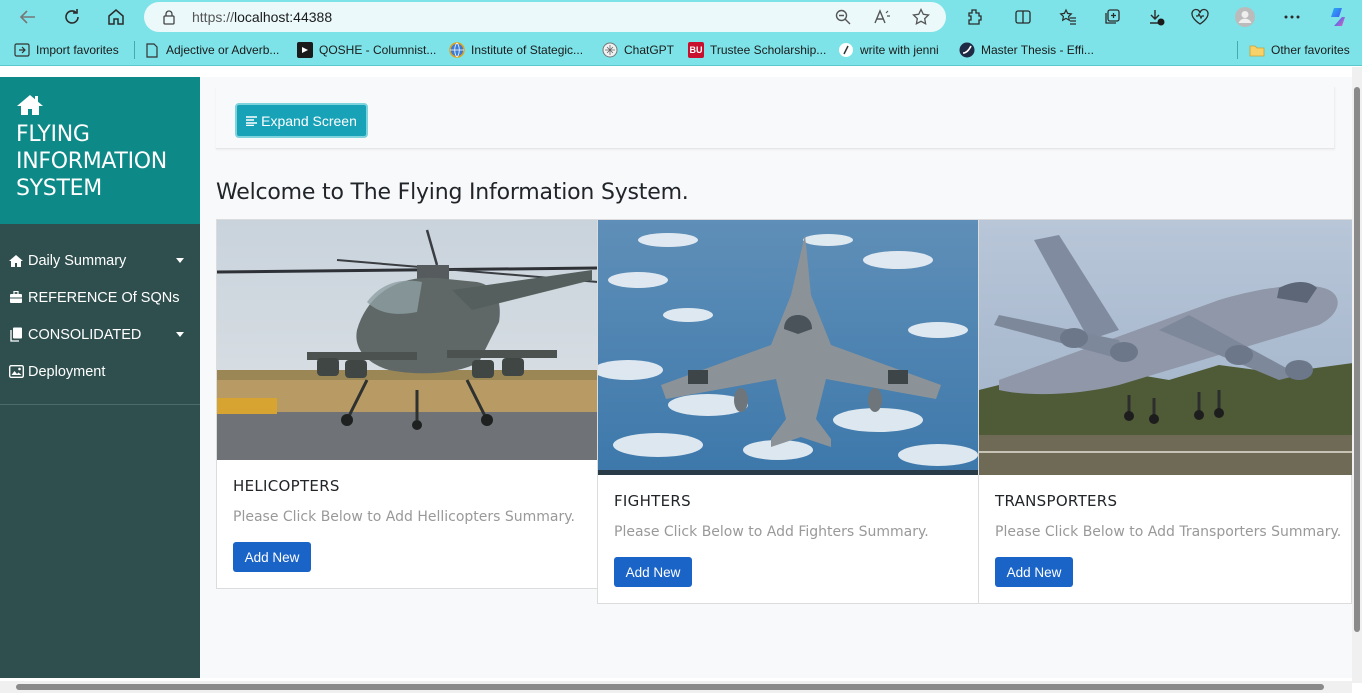 The width and height of the screenshot is (1362, 693). What do you see at coordinates (85, 334) in the screenshot?
I see `sidebar-item-label: CONSOLIDATED` at bounding box center [85, 334].